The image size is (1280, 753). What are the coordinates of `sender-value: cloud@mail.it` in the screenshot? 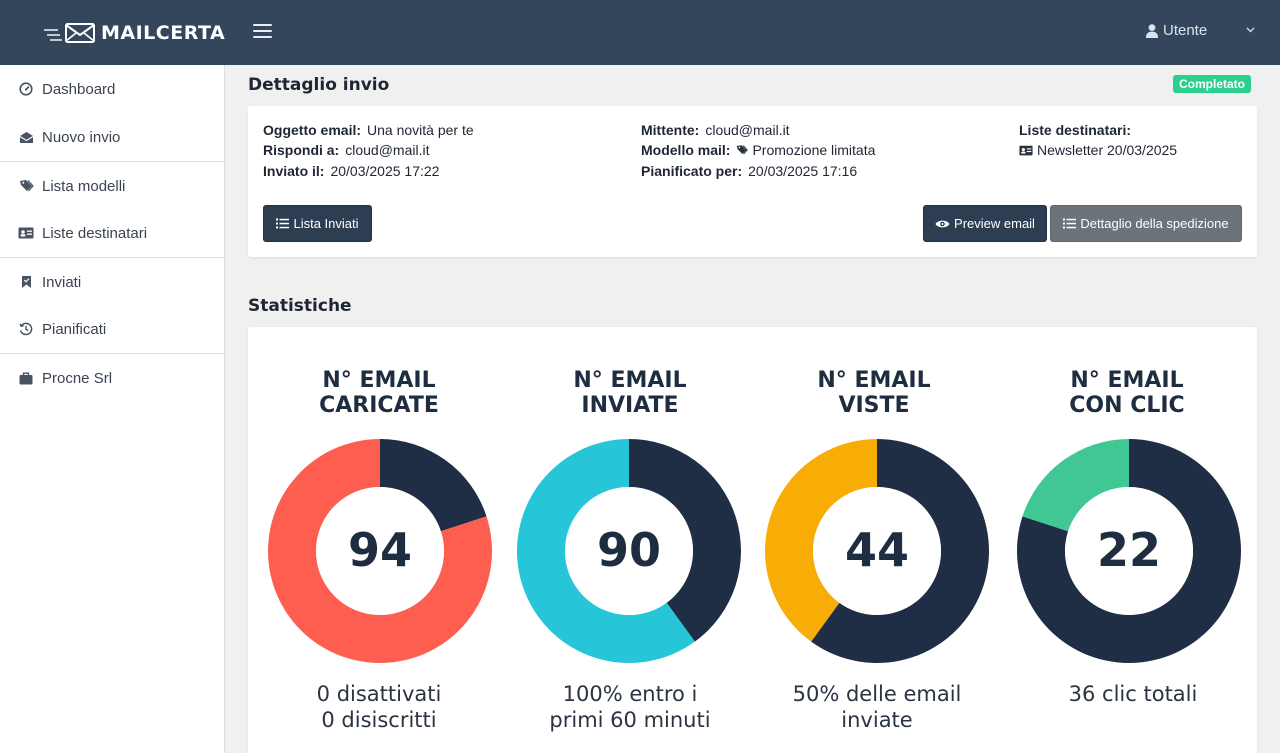 It's located at (747, 130).